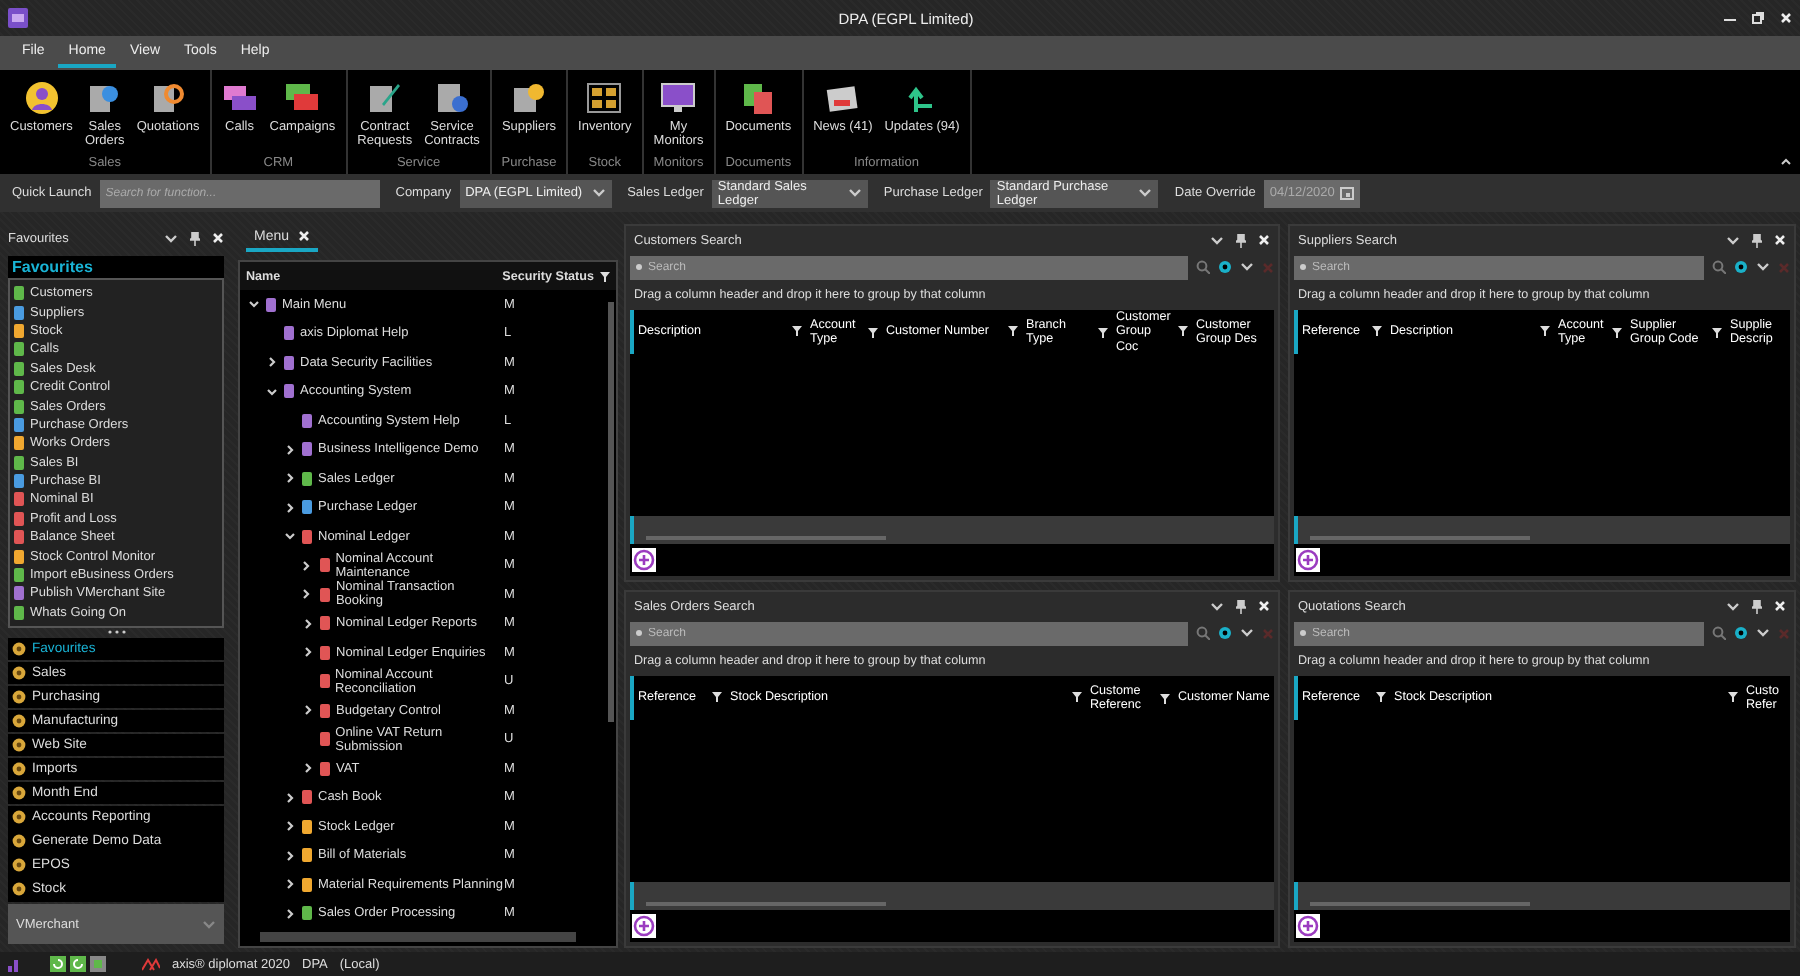  I want to click on favourites-heading: Favourites, so click(116, 267).